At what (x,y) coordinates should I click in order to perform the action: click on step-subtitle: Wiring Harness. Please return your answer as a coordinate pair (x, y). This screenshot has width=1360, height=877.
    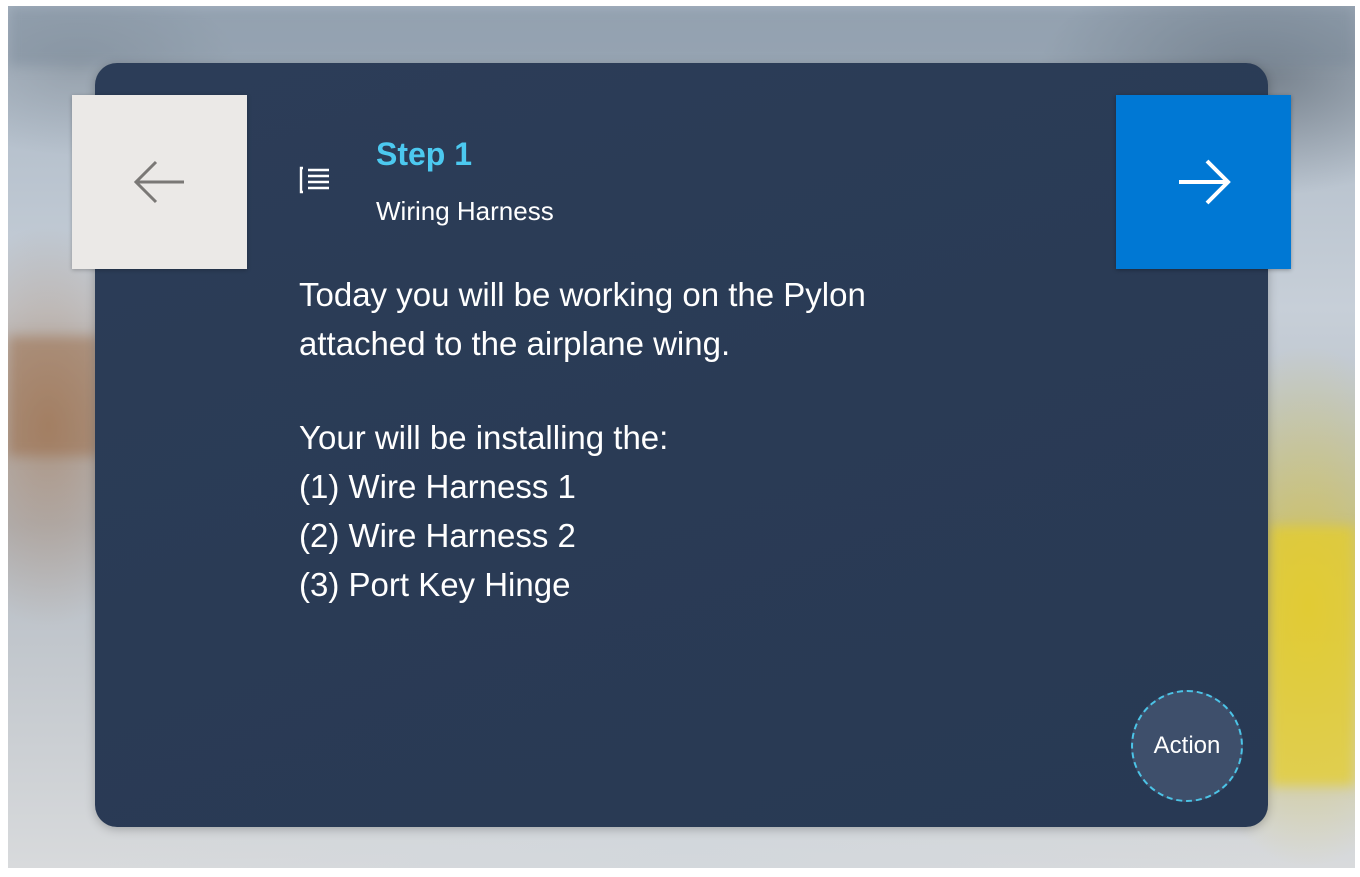
    Looking at the image, I should click on (465, 211).